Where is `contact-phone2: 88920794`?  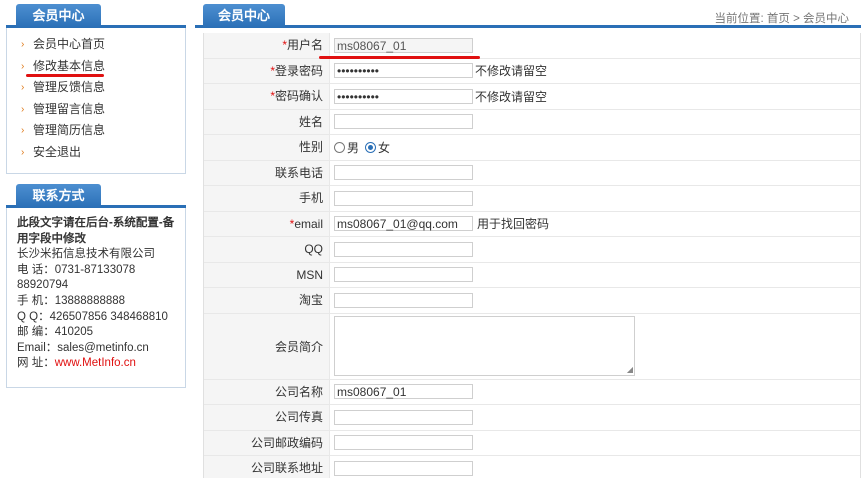 contact-phone2: 88920794 is located at coordinates (43, 285).